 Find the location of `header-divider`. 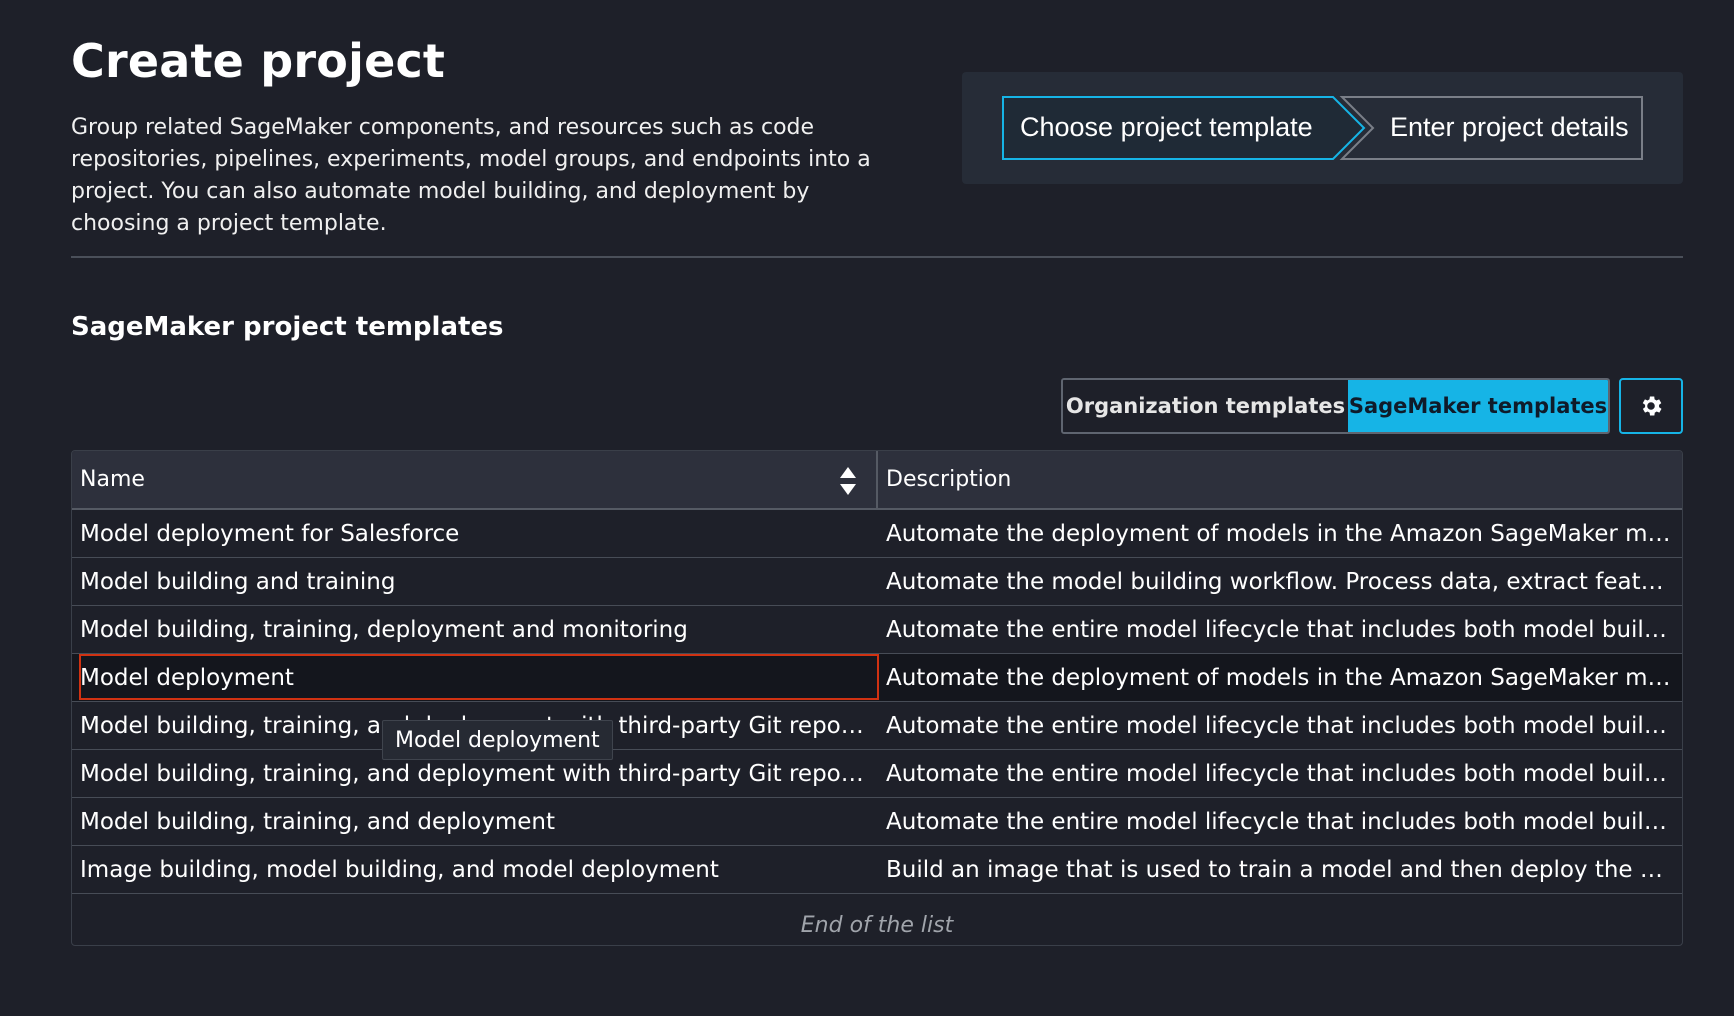

header-divider is located at coordinates (877, 257).